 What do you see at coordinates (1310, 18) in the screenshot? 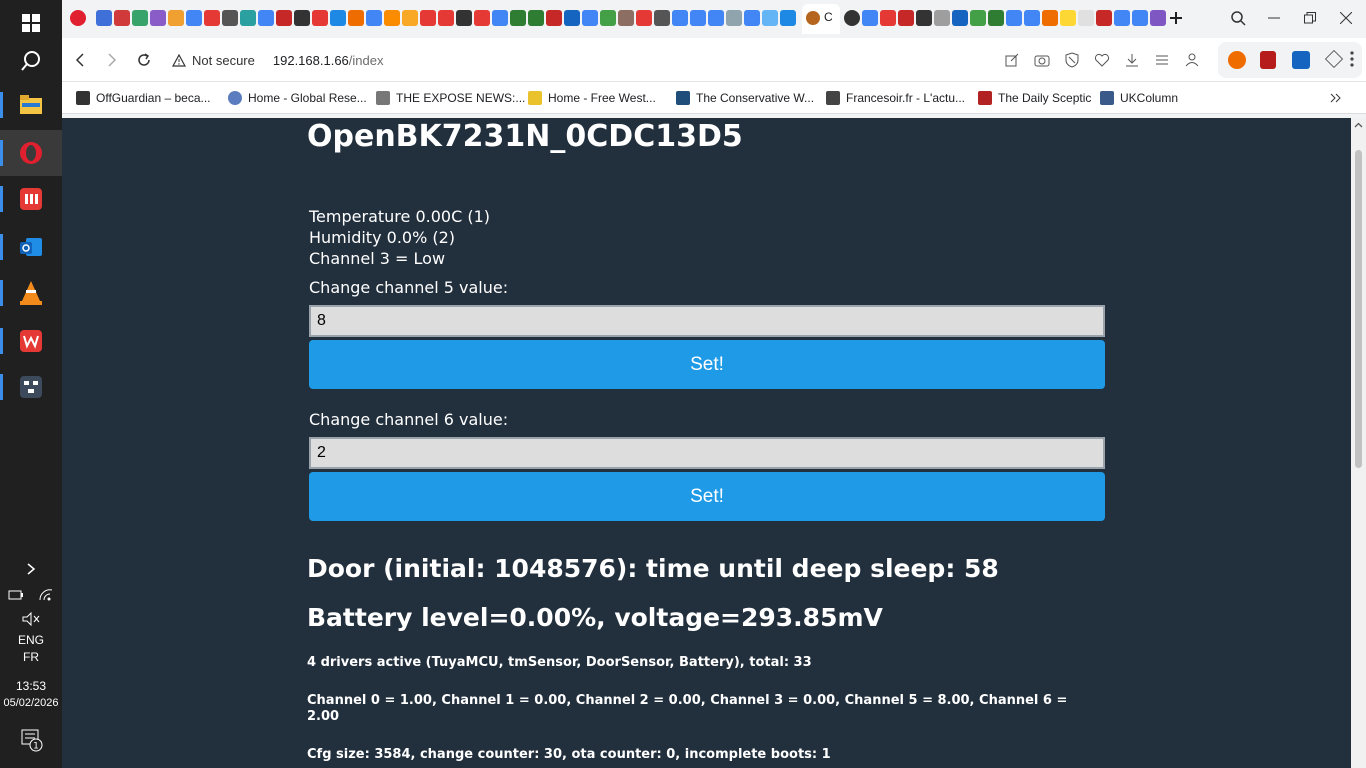
I see `restore-button` at bounding box center [1310, 18].